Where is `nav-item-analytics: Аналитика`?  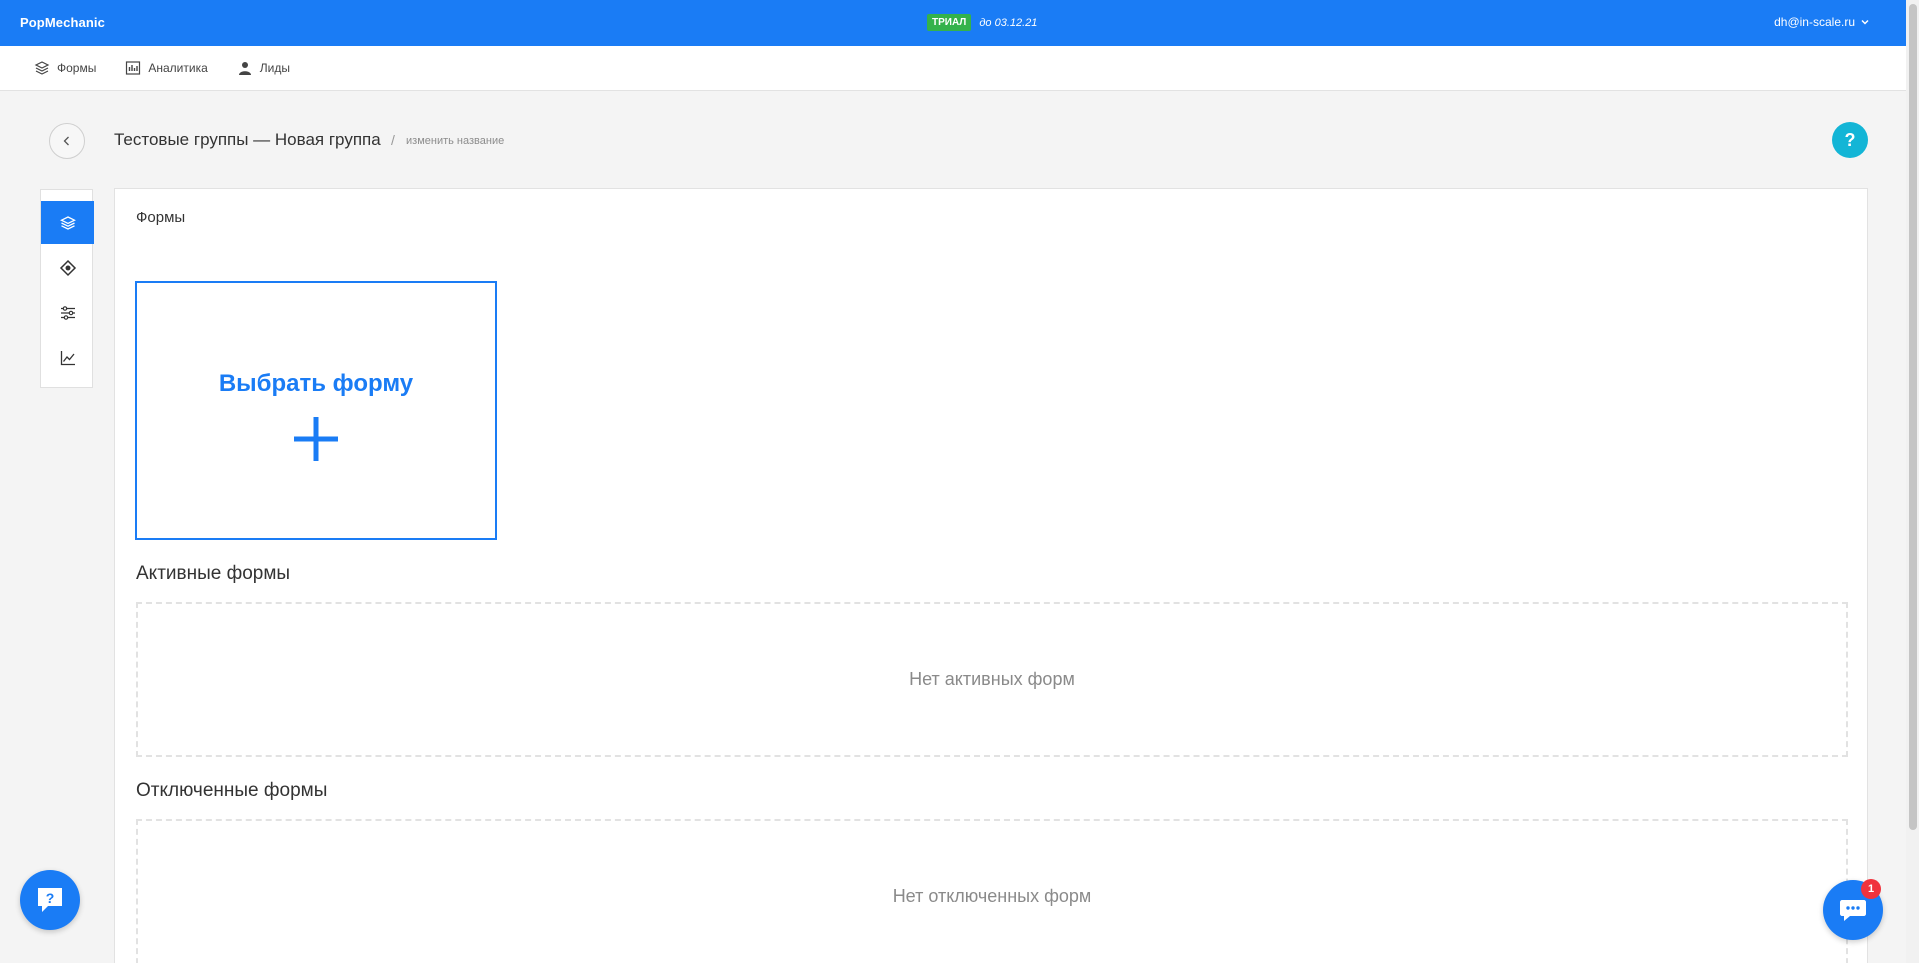 nav-item-analytics: Аналитика is located at coordinates (166, 68).